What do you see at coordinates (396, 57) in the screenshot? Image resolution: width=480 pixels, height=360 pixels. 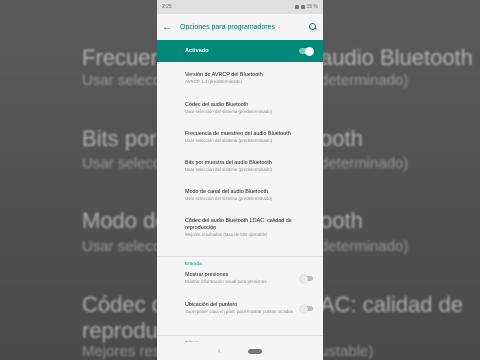 I see `bg-text: audio Bluetooth` at bounding box center [396, 57].